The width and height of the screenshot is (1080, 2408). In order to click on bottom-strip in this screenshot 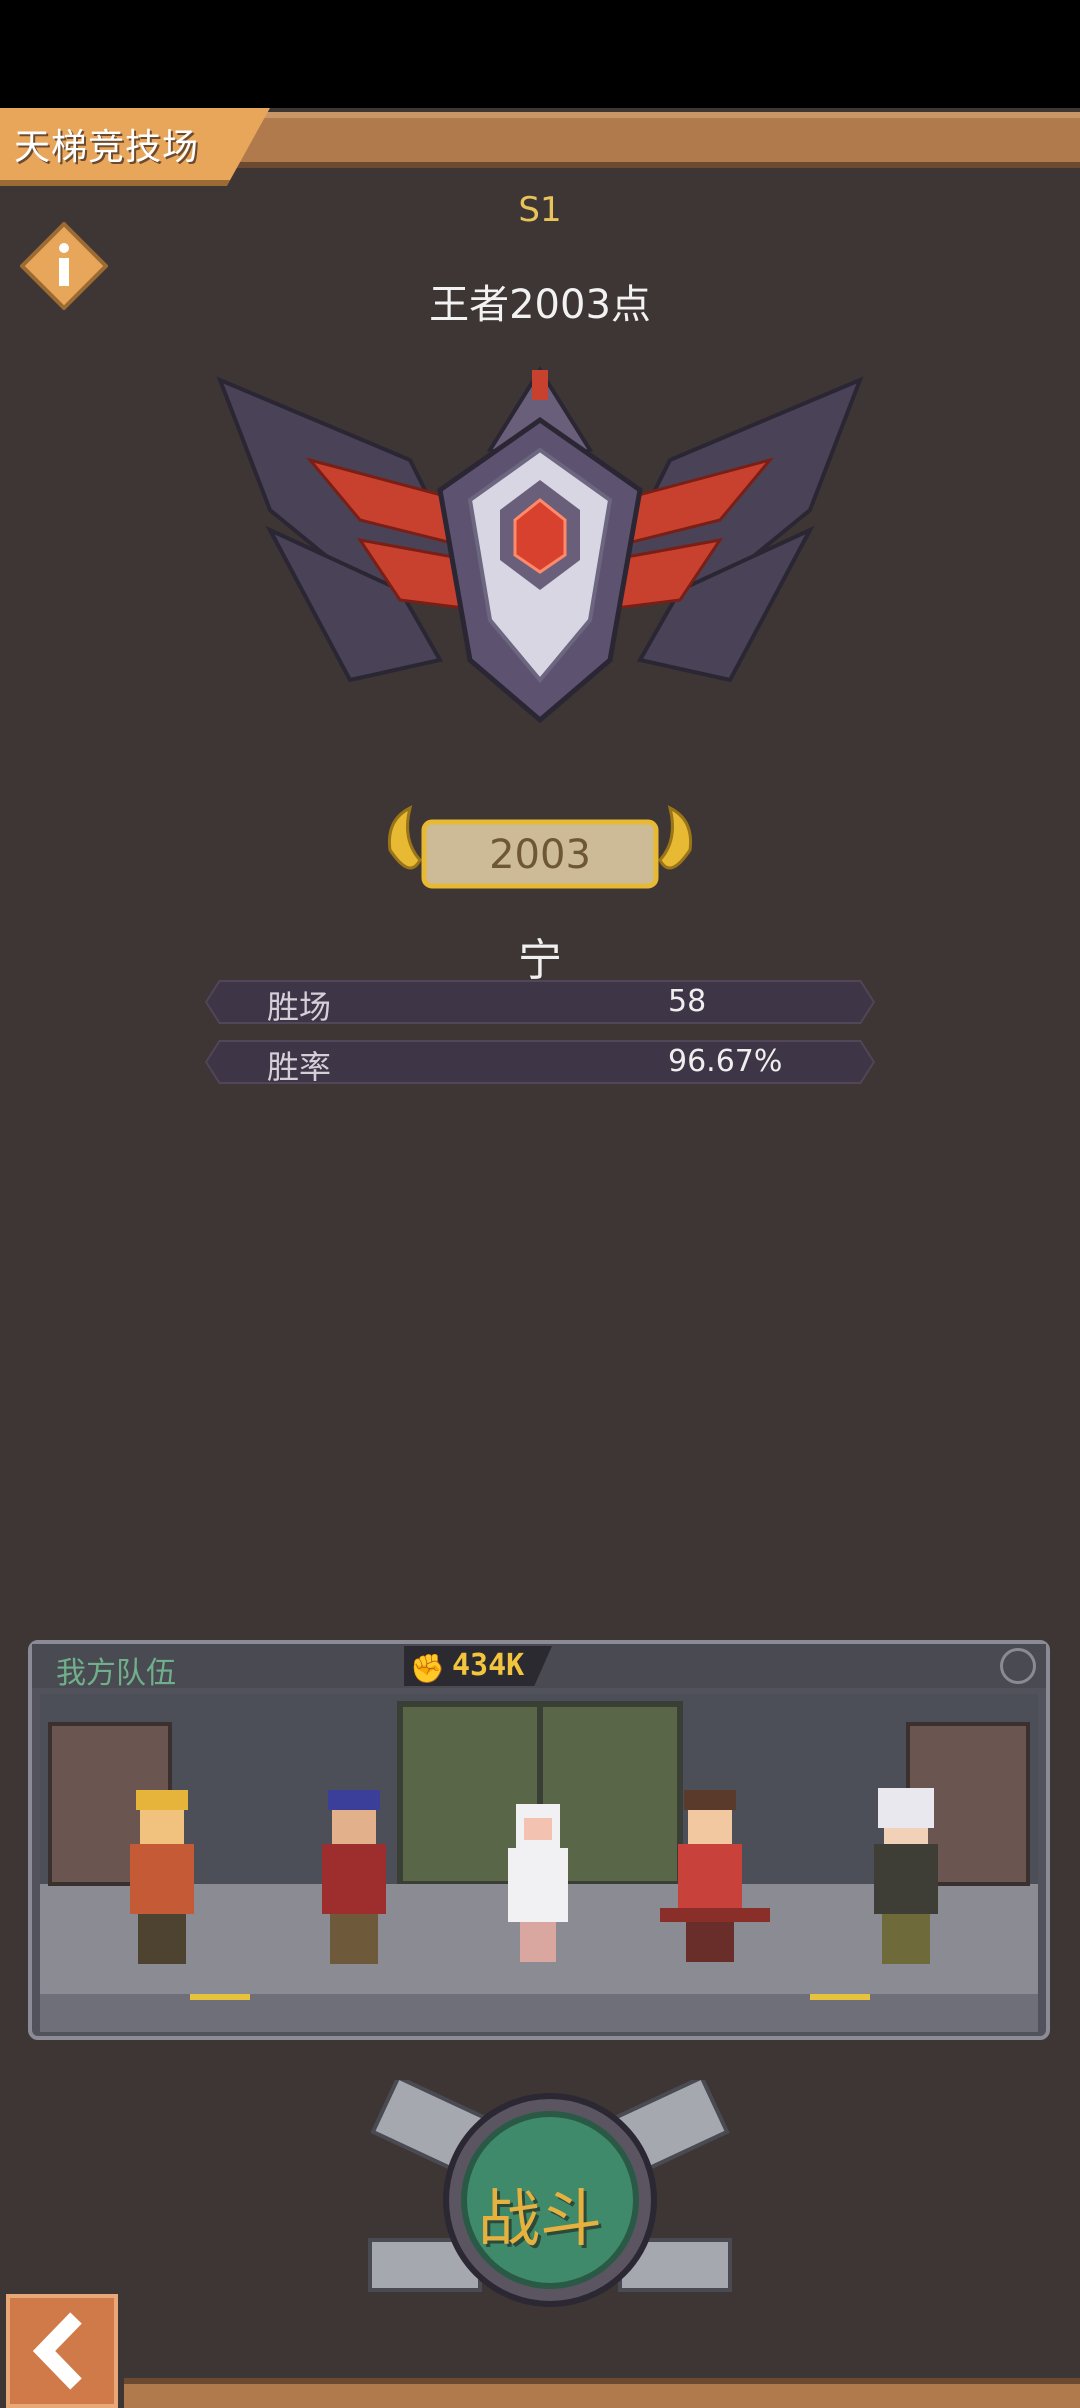, I will do `click(602, 2393)`.